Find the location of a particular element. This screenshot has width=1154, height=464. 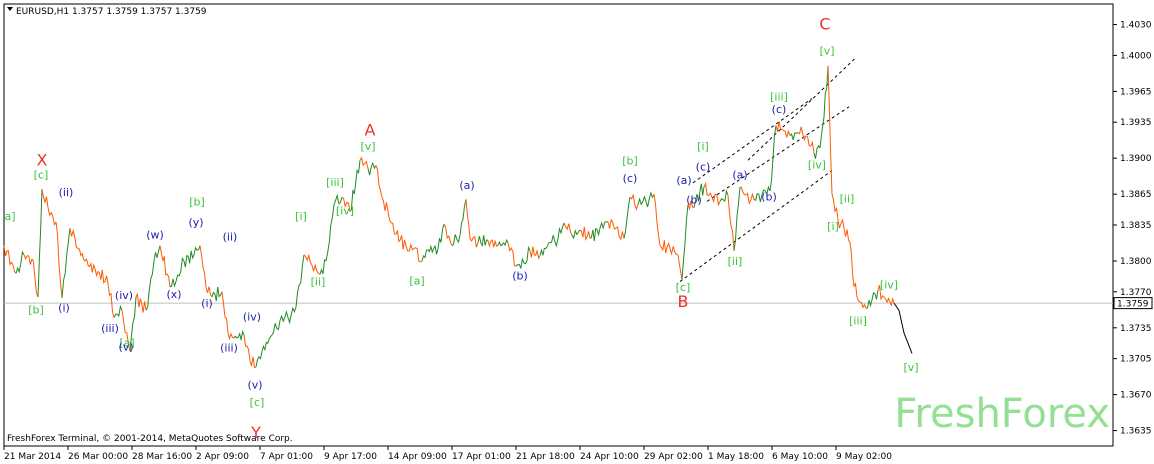

y-tick-label: 1.3865 is located at coordinates (1136, 195).